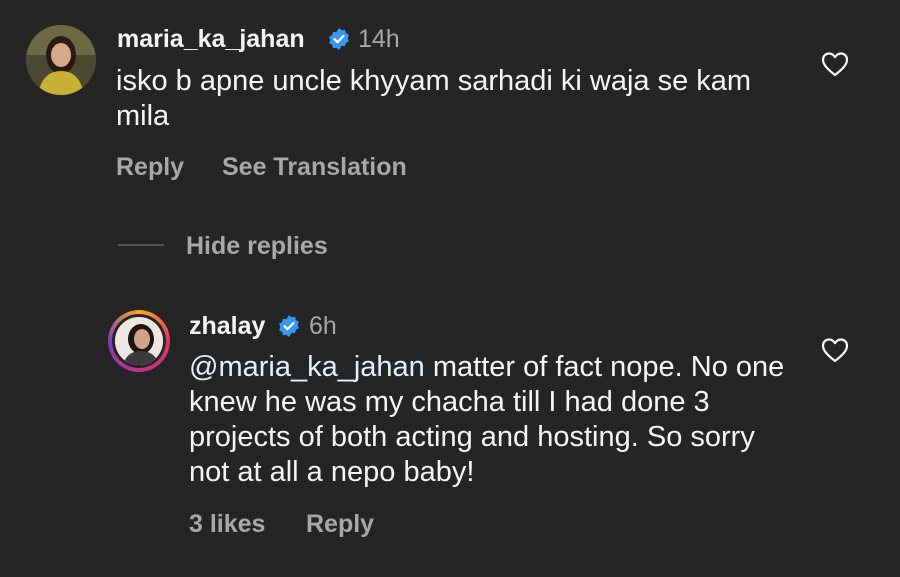 This screenshot has width=900, height=577. Describe the element at coordinates (227, 524) in the screenshot. I see `likes-count: 3 likes` at that location.